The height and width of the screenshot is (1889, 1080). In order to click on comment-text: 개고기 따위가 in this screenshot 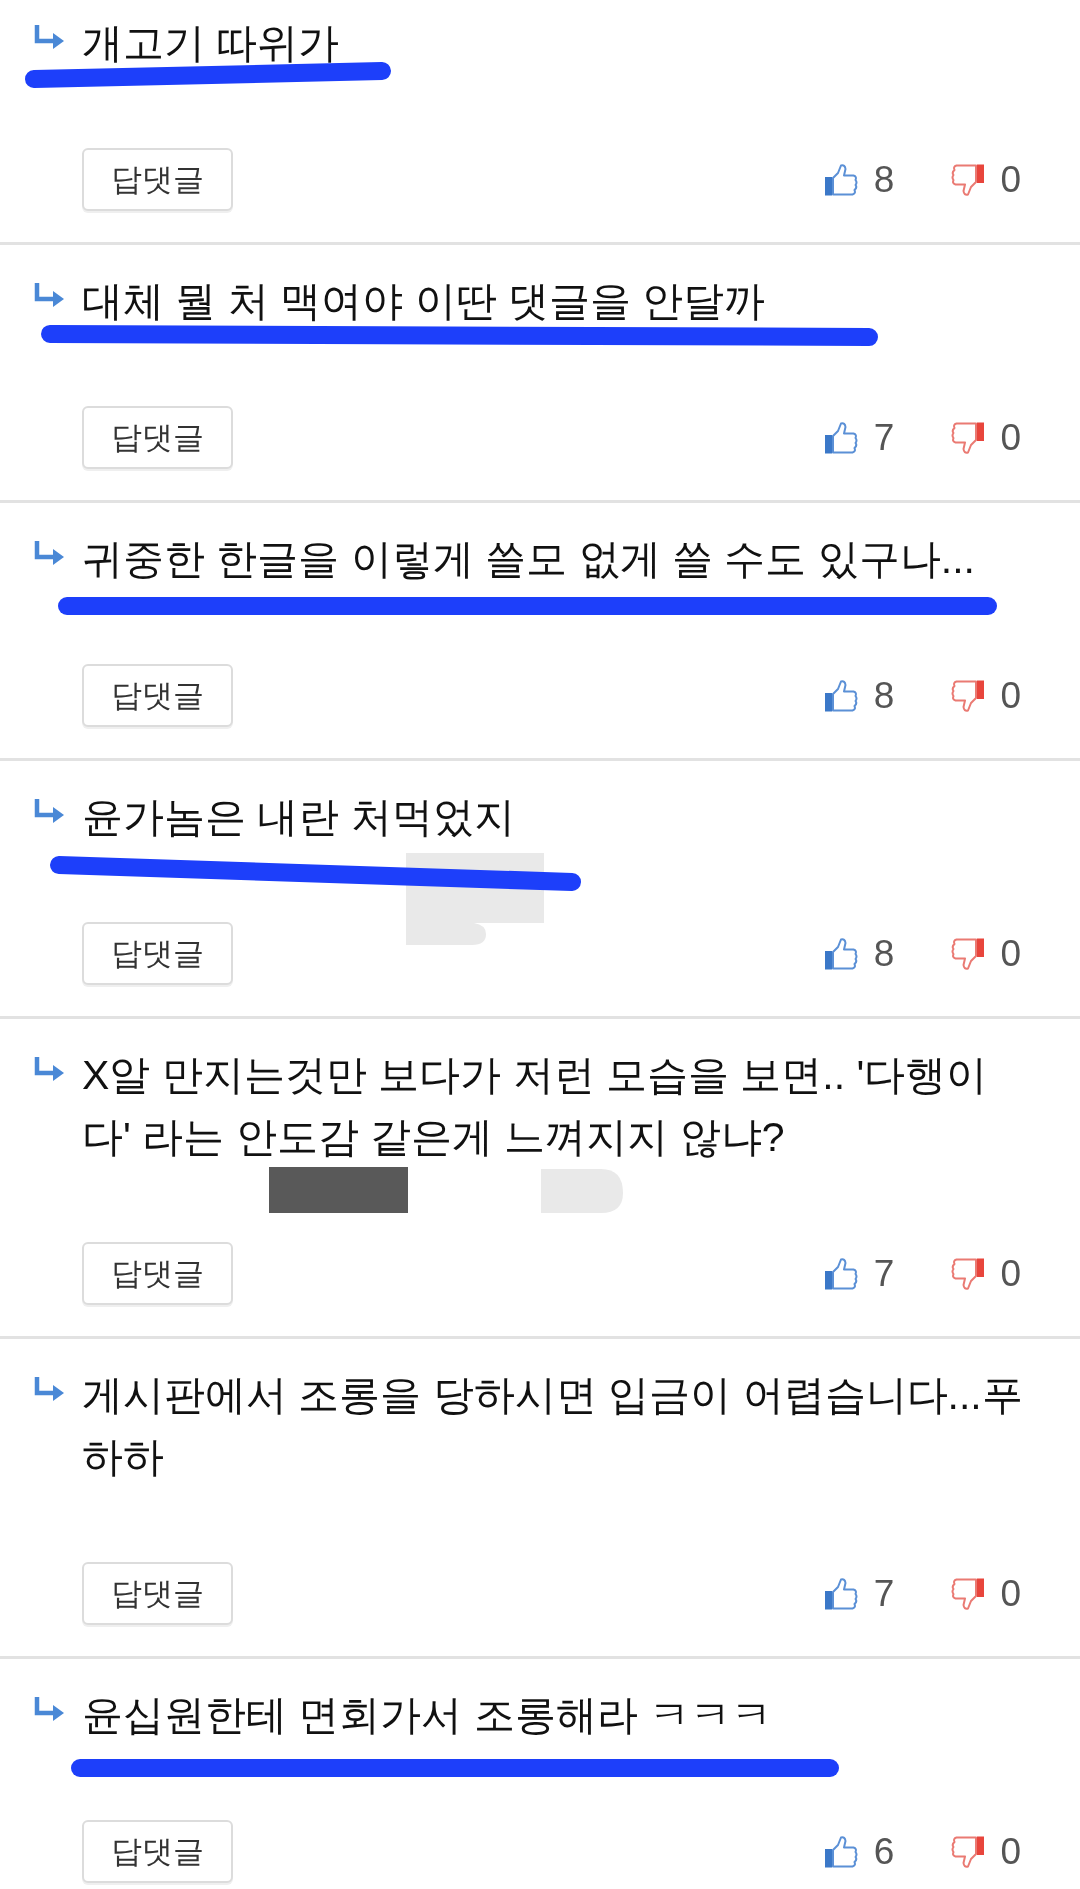, I will do `click(211, 43)`.